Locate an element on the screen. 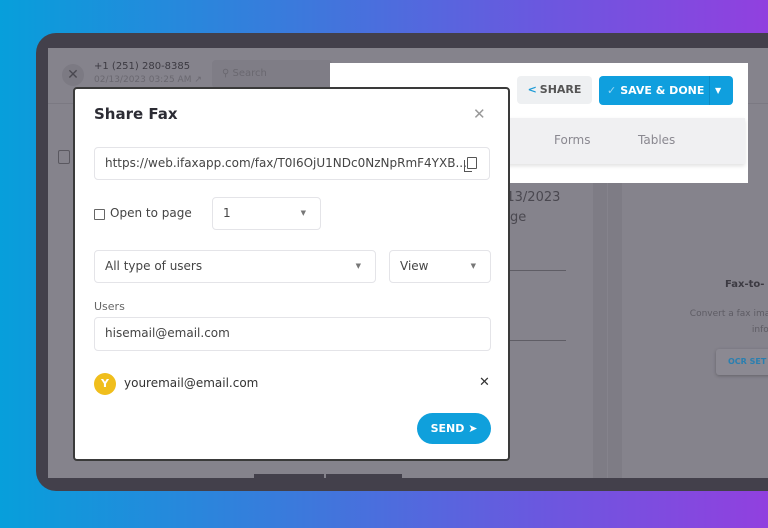 Image resolution: width=768 pixels, height=528 pixels. permission-value: View is located at coordinates (414, 266).